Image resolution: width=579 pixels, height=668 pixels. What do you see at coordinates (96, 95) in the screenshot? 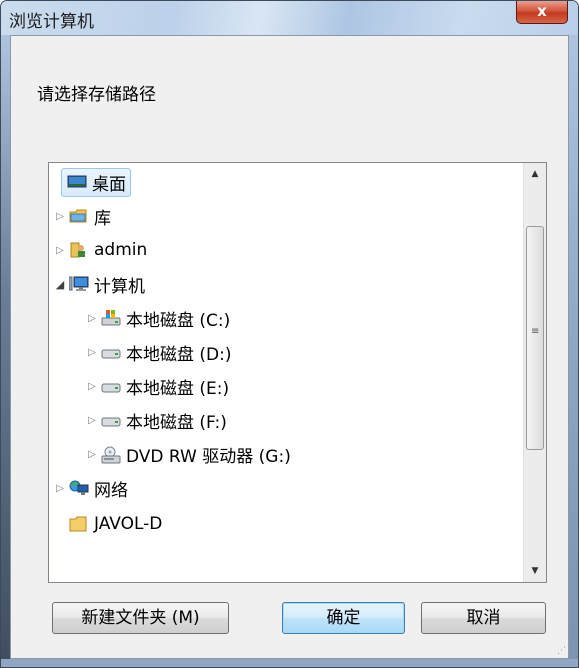
I see `prompt-label: 请选择存储路径` at bounding box center [96, 95].